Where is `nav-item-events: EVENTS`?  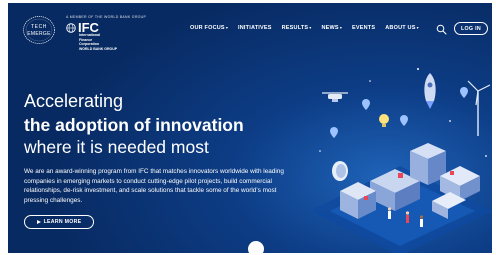 nav-item-events: EVENTS is located at coordinates (363, 28).